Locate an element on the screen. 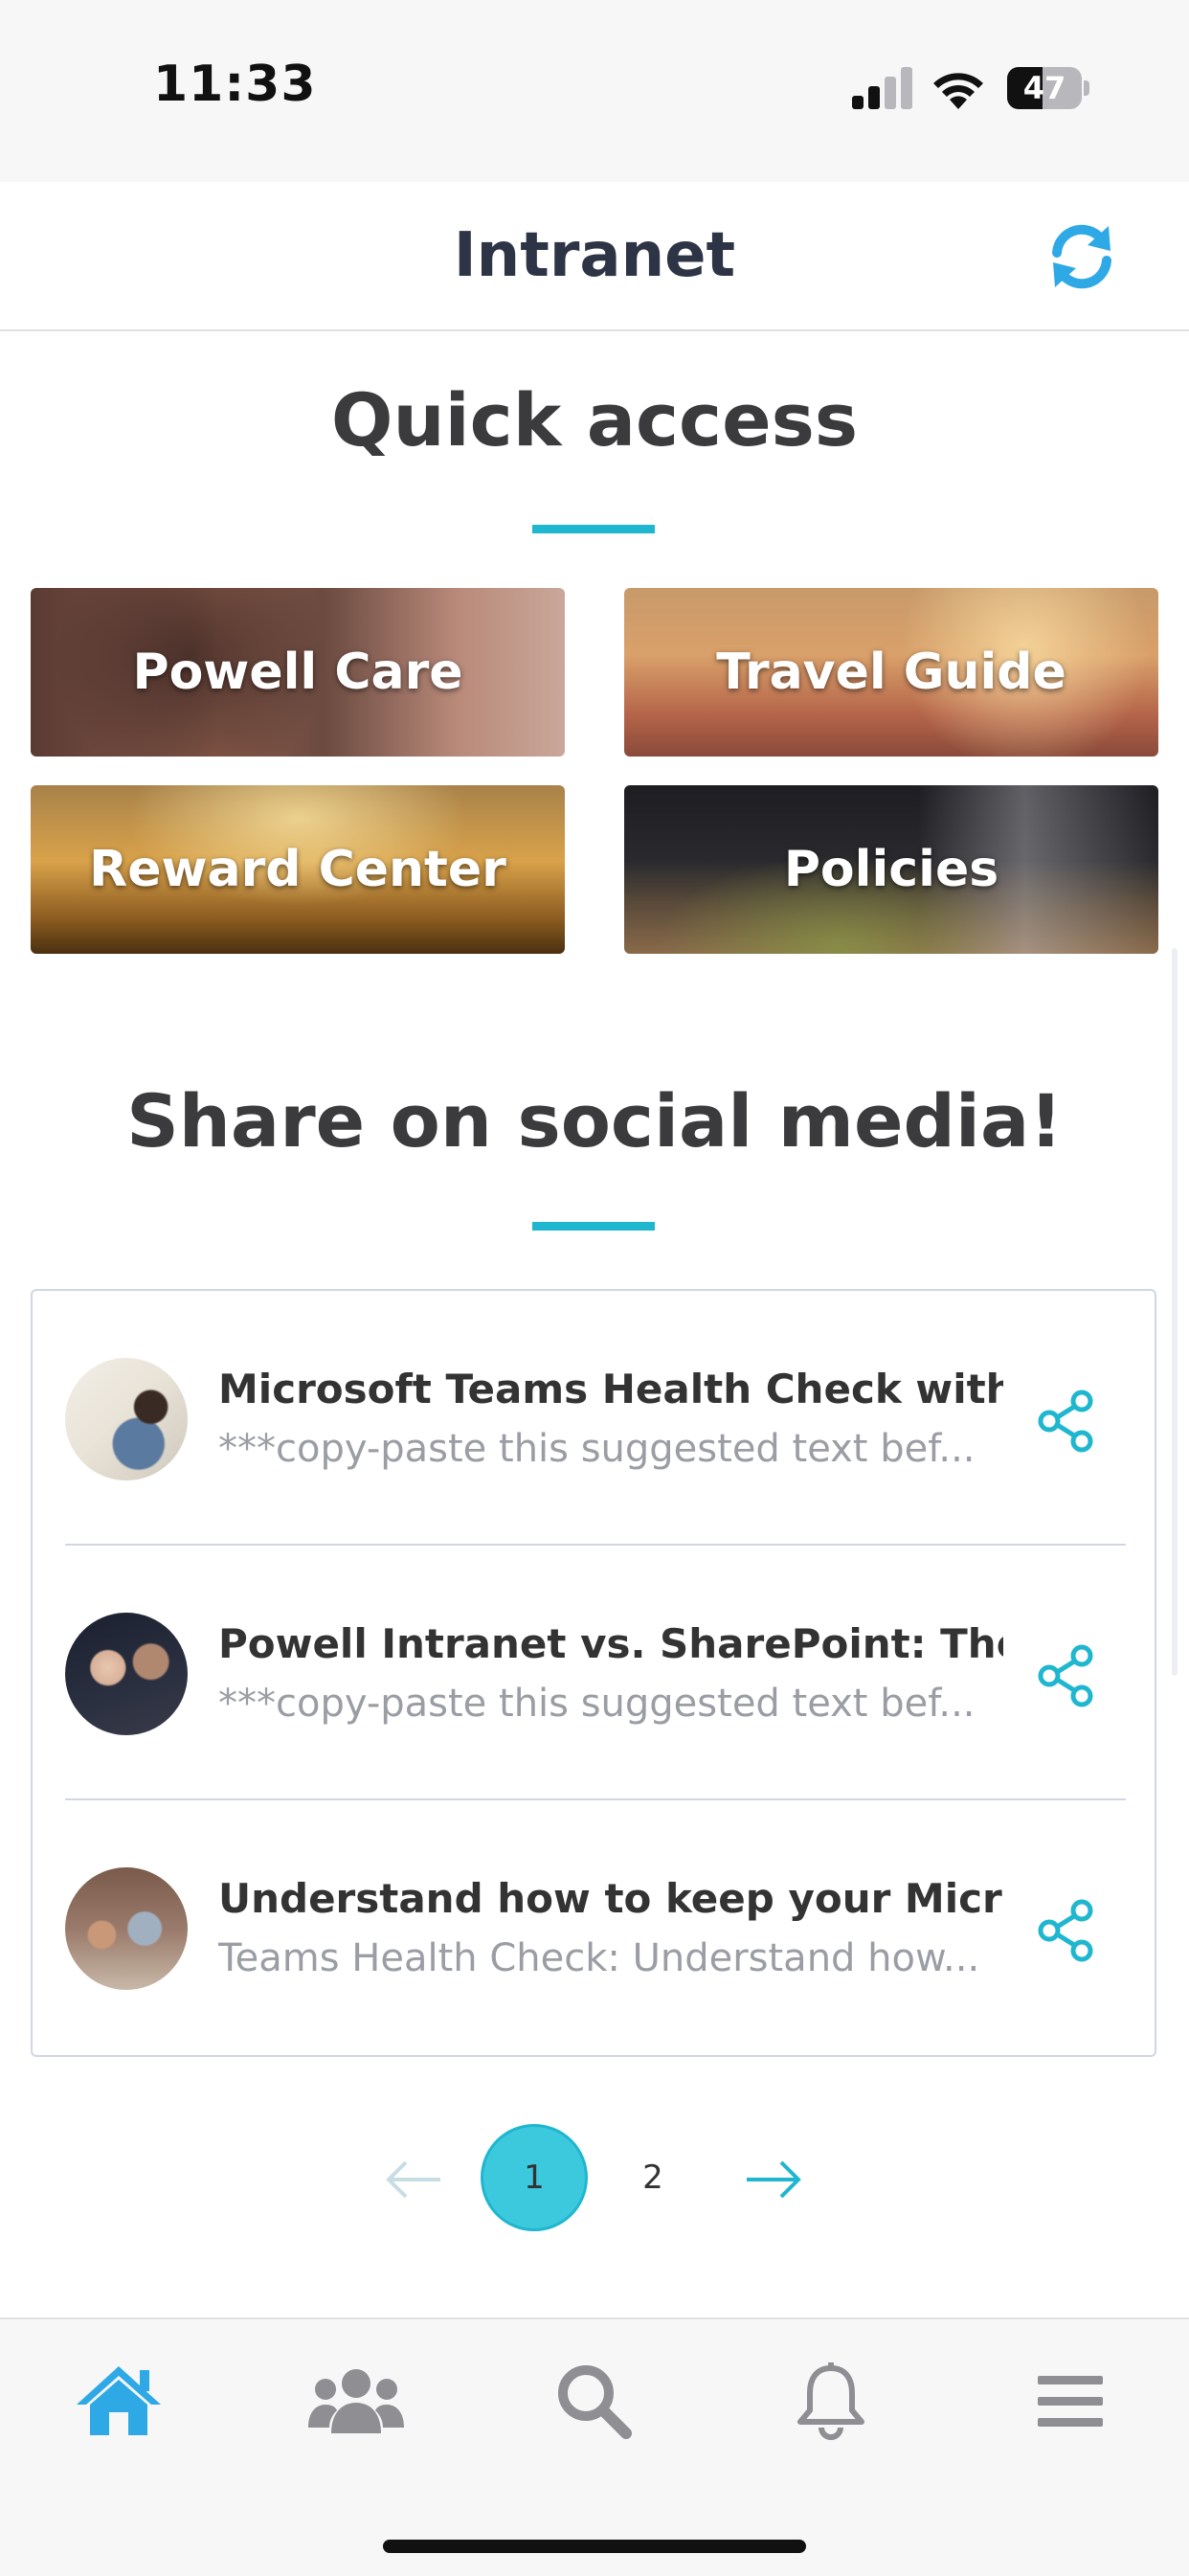  tile-reward-center: Reward Center is located at coordinates (298, 869).